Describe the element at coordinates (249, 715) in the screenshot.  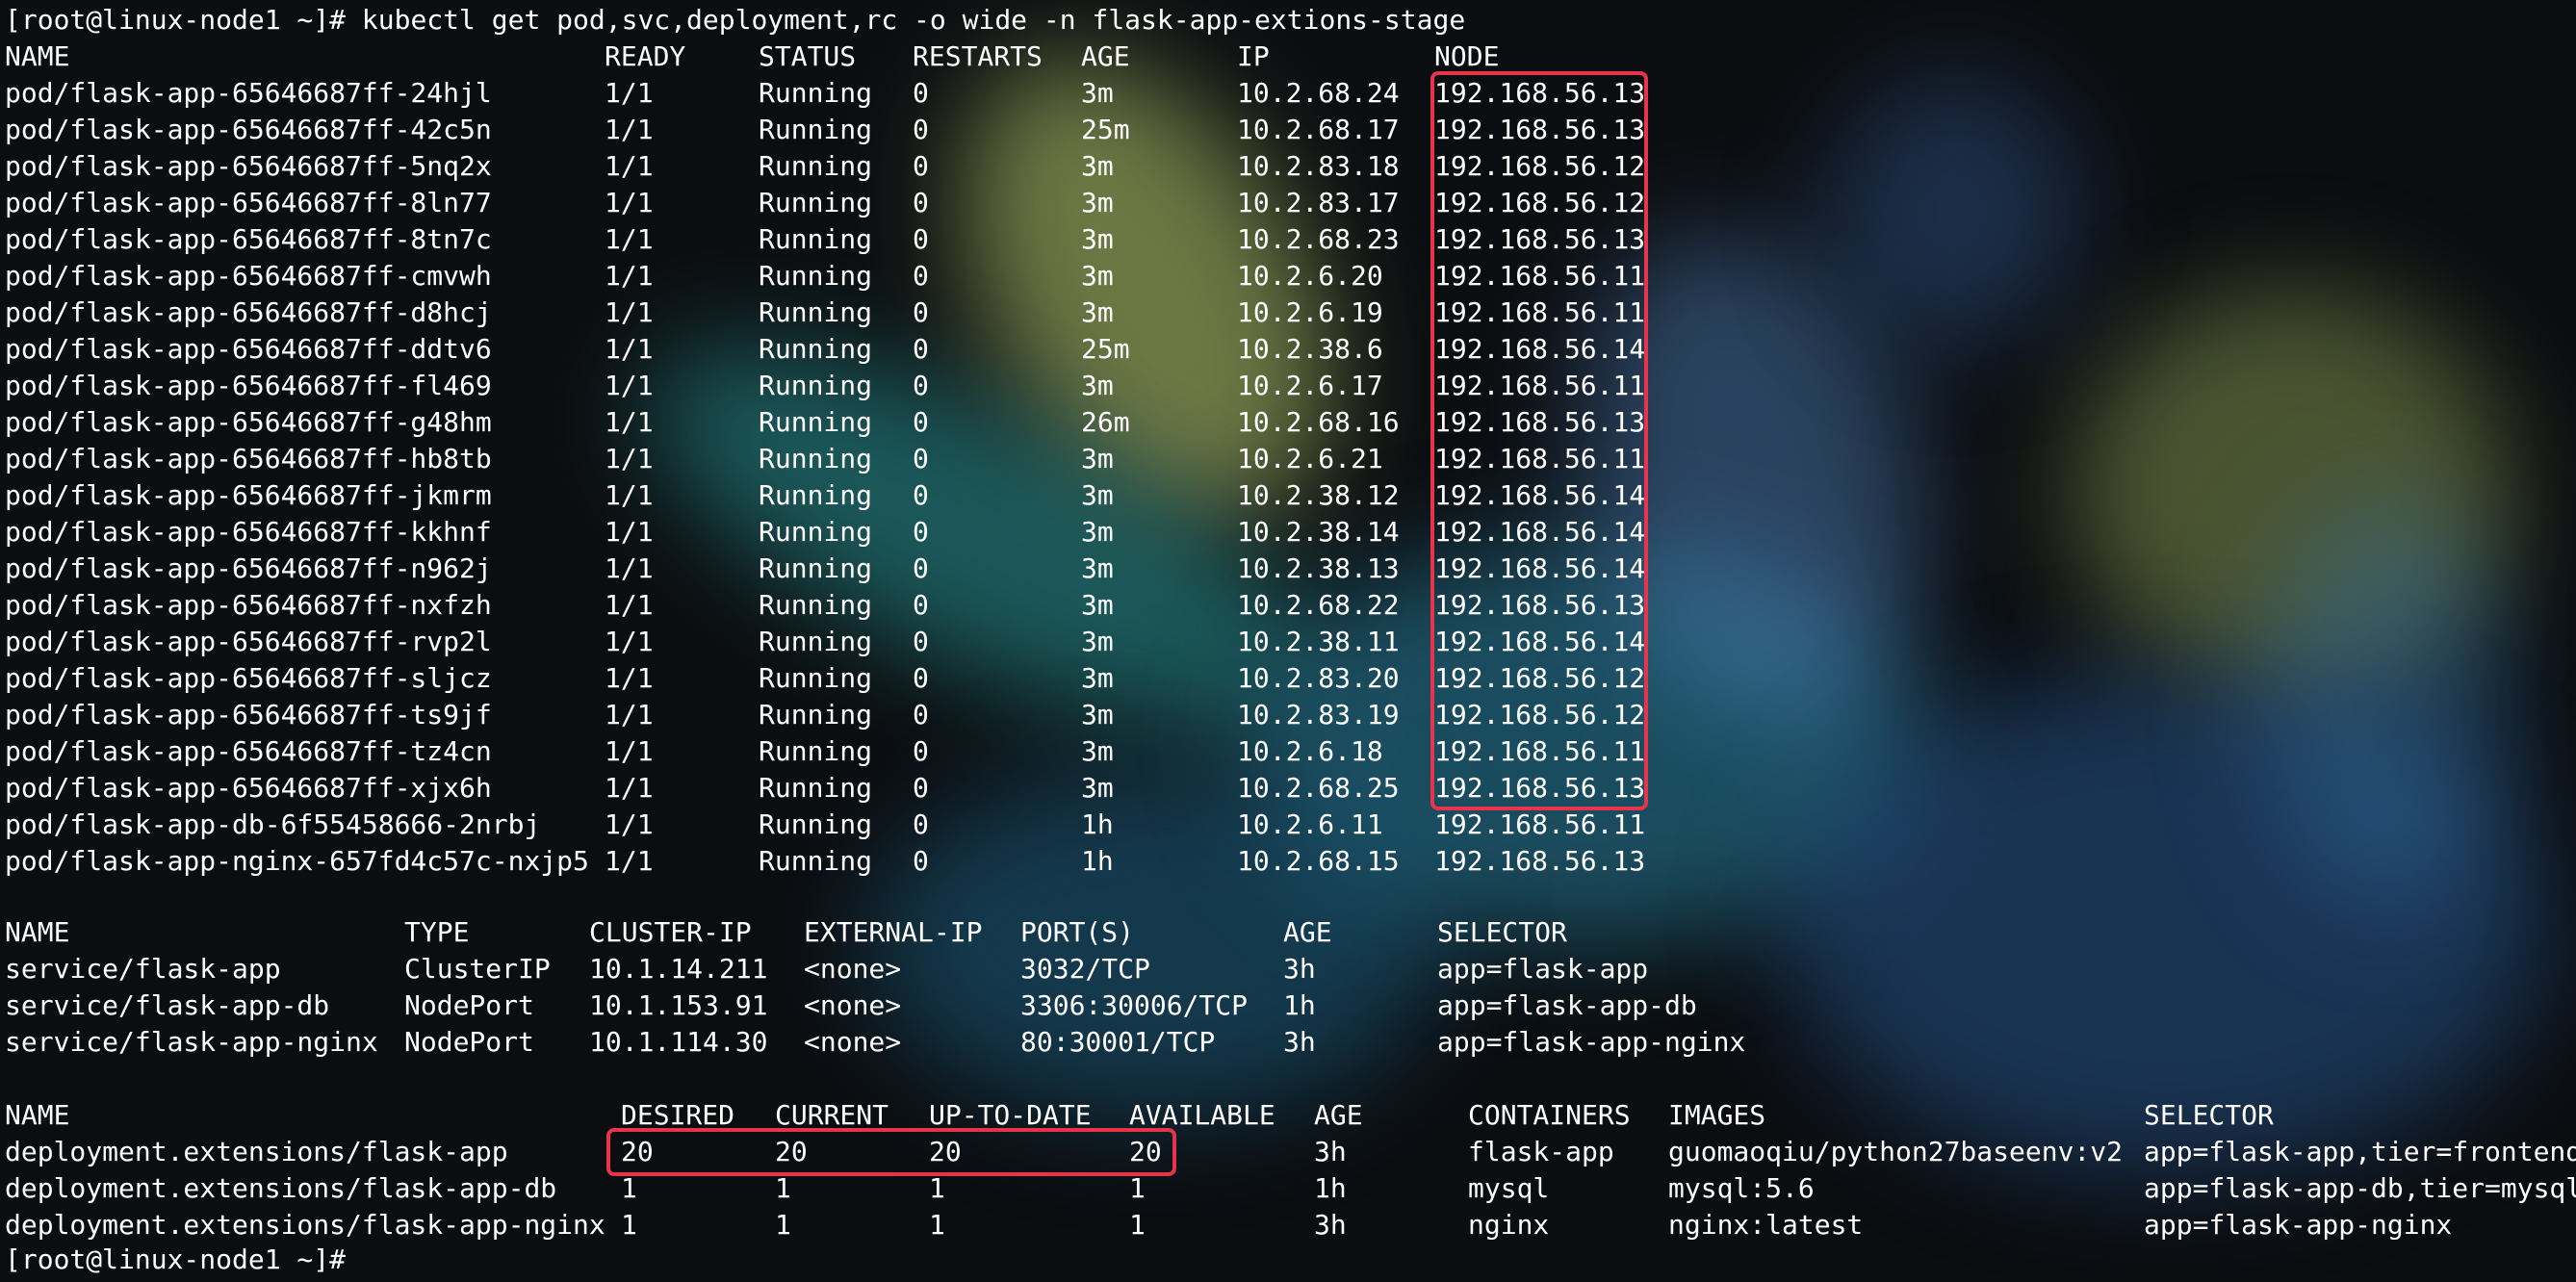
I see `cell-name: pod/flask-app-65646687ff-ts9jf` at that location.